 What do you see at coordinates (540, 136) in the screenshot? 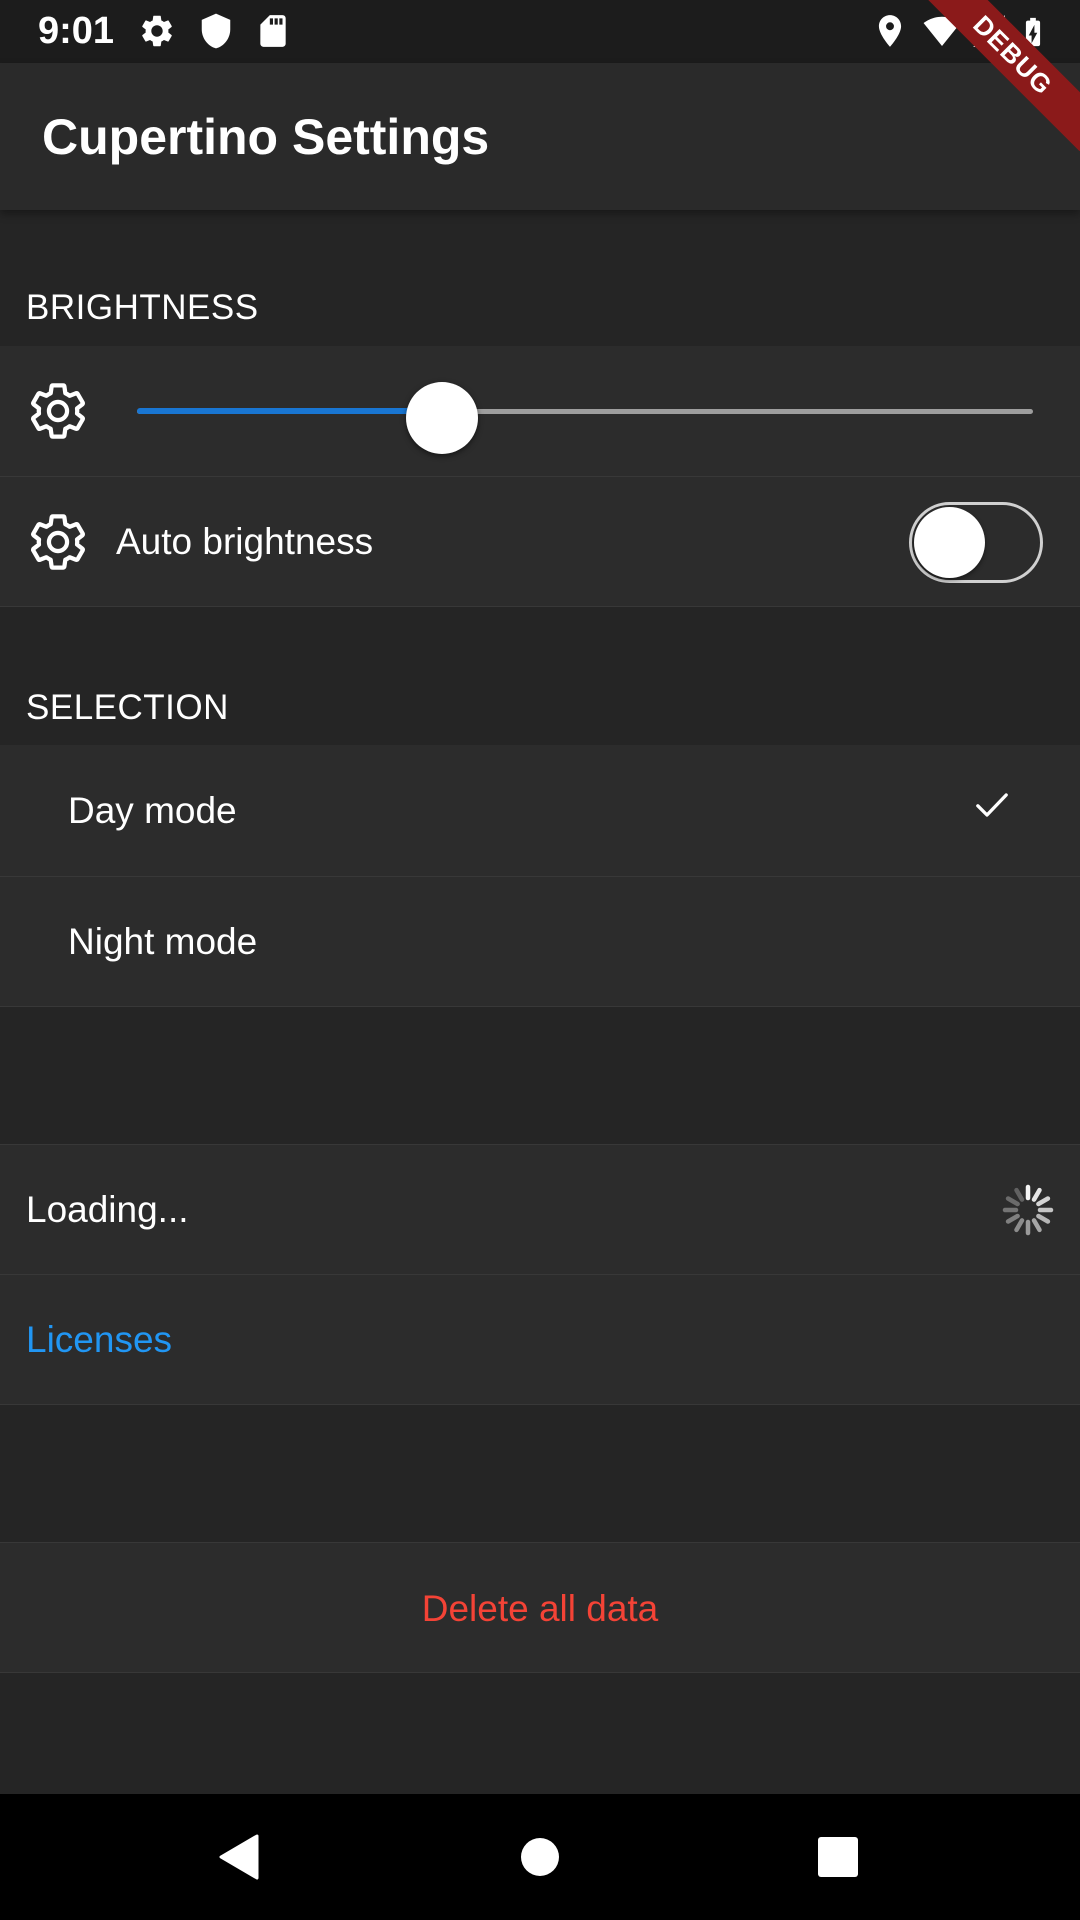
I see `app-bar: Cupertino Settings` at bounding box center [540, 136].